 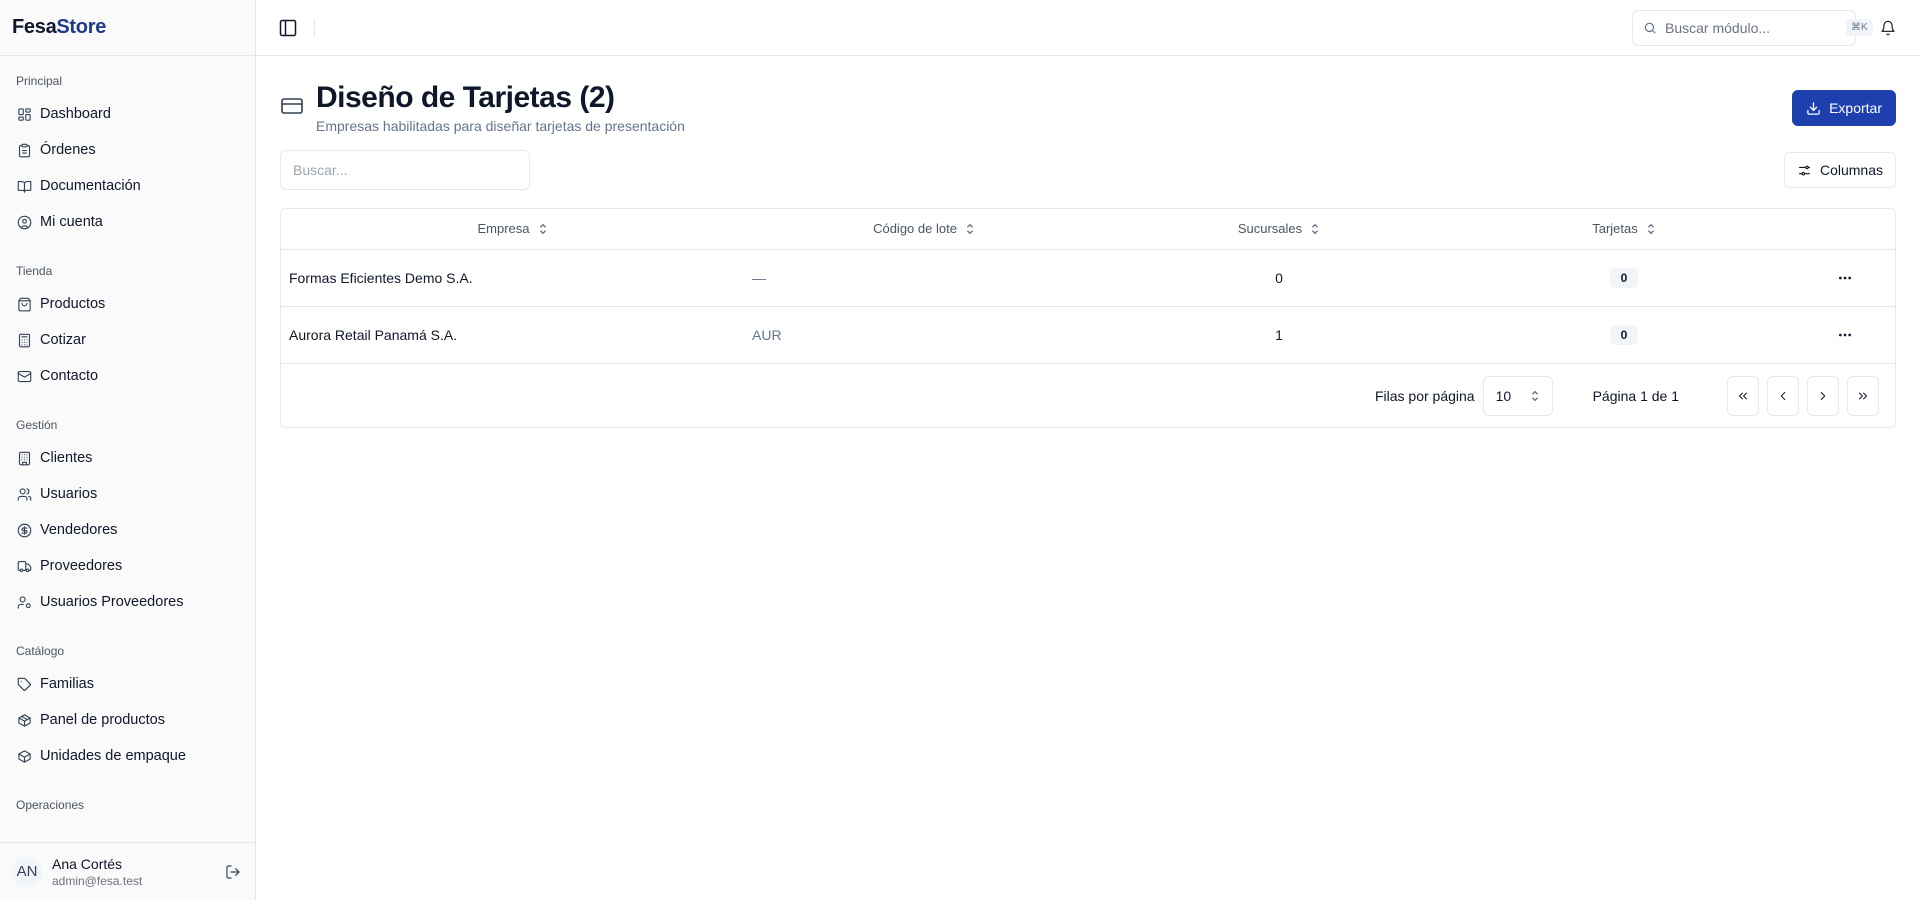 I want to click on user-profile: AN Ana Cortés admin@fesa.test, so click(x=127, y=871).